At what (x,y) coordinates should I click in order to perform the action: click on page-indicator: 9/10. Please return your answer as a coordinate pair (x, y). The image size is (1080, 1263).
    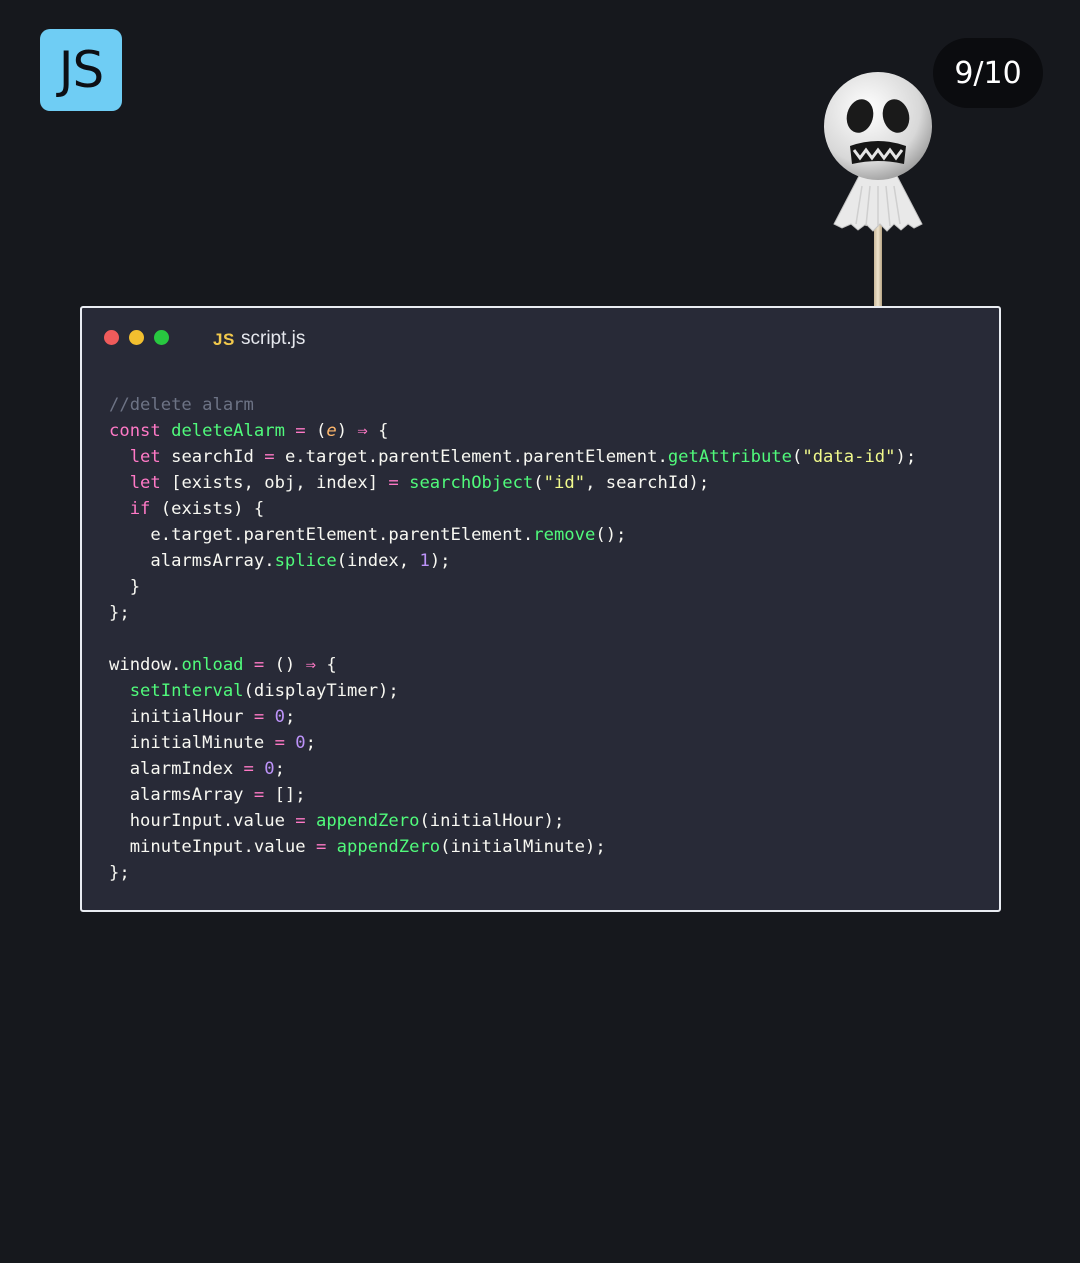
    Looking at the image, I should click on (988, 73).